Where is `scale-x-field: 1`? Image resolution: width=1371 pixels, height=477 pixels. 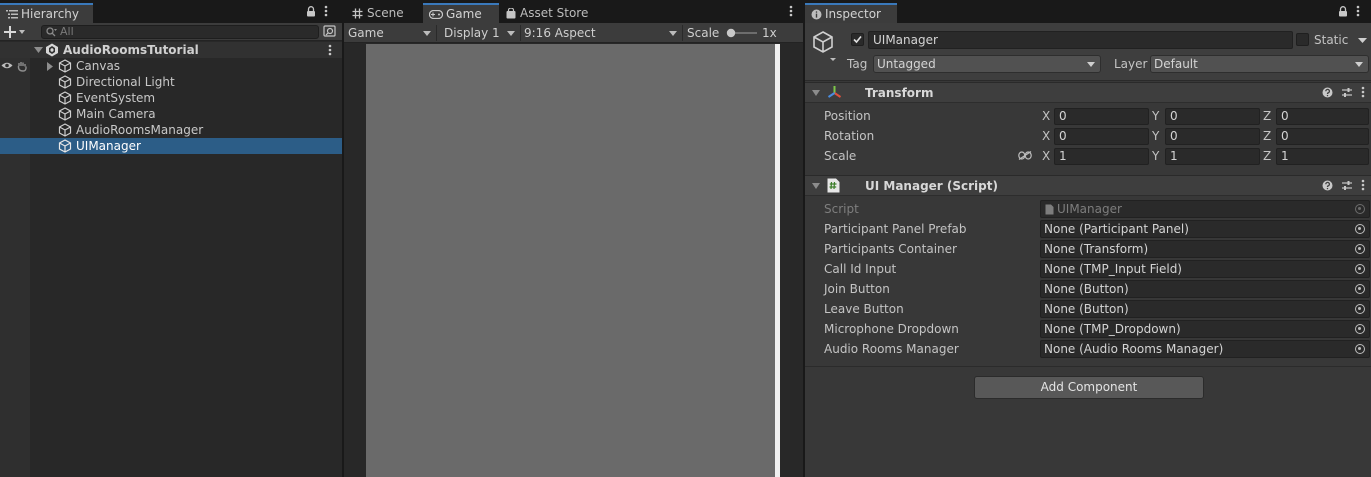 scale-x-field: 1 is located at coordinates (1101, 156).